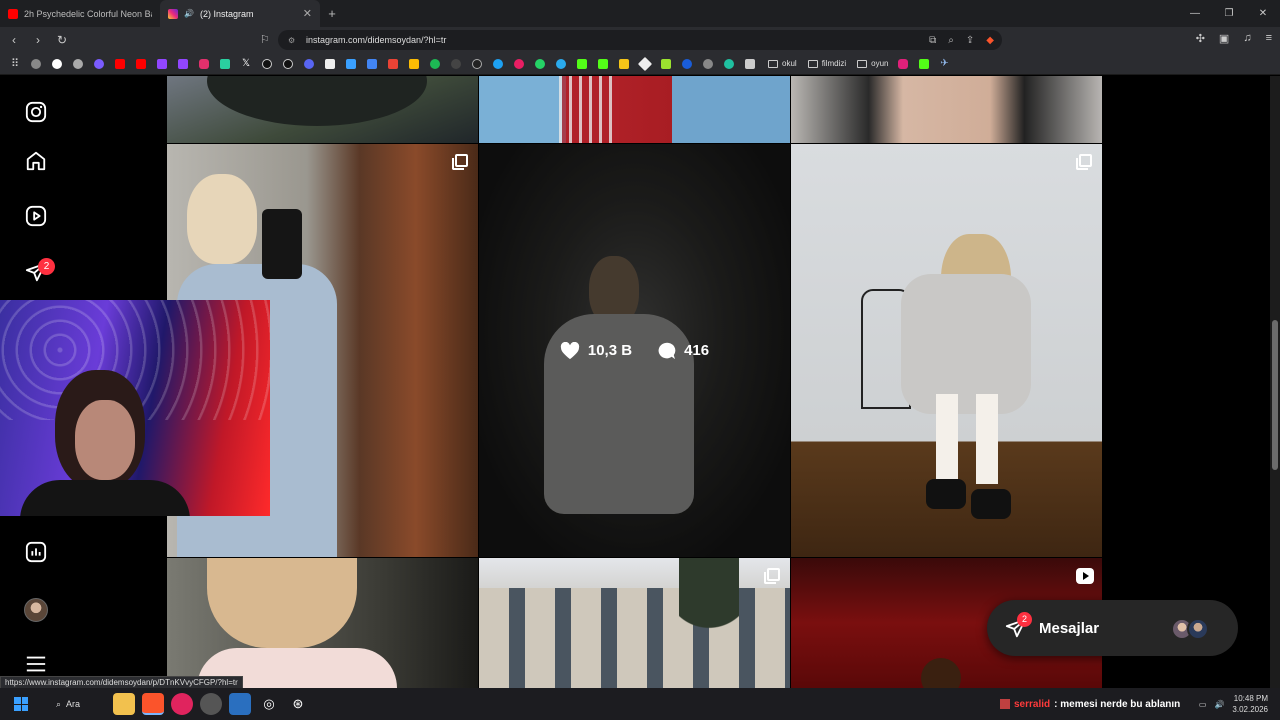 The height and width of the screenshot is (720, 1280). What do you see at coordinates (36, 610) in the screenshot?
I see `profile-avatar` at bounding box center [36, 610].